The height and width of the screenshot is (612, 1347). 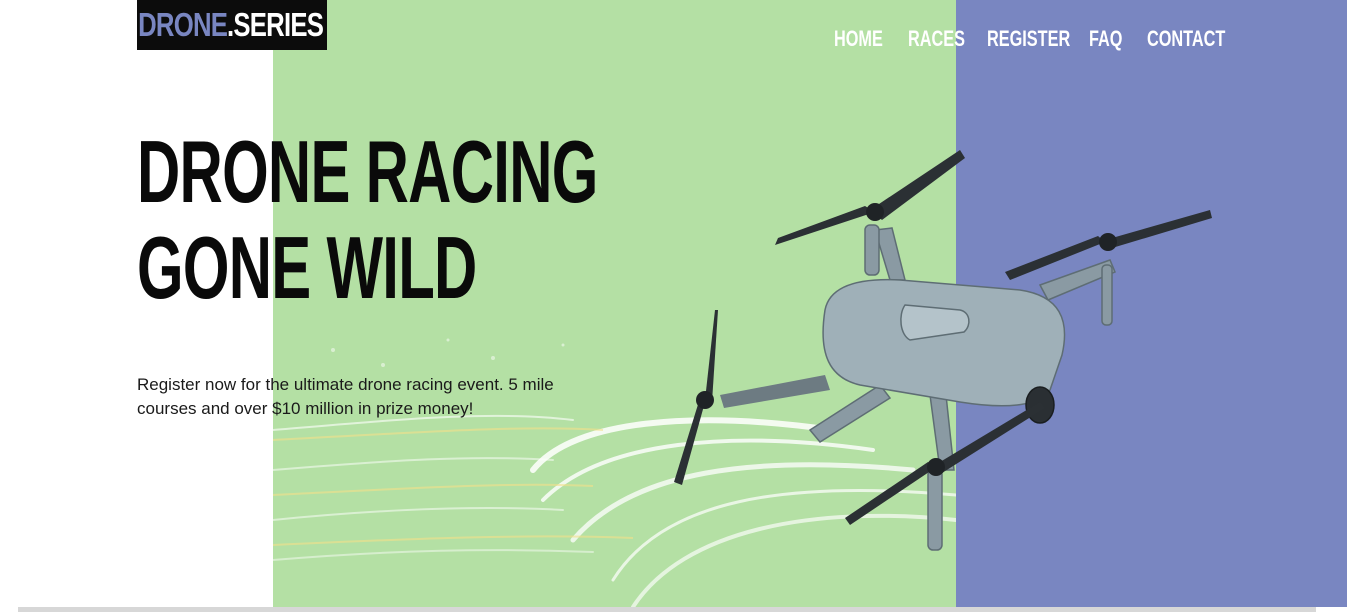 I want to click on nav-register: REGISTER, so click(x=1028, y=39).